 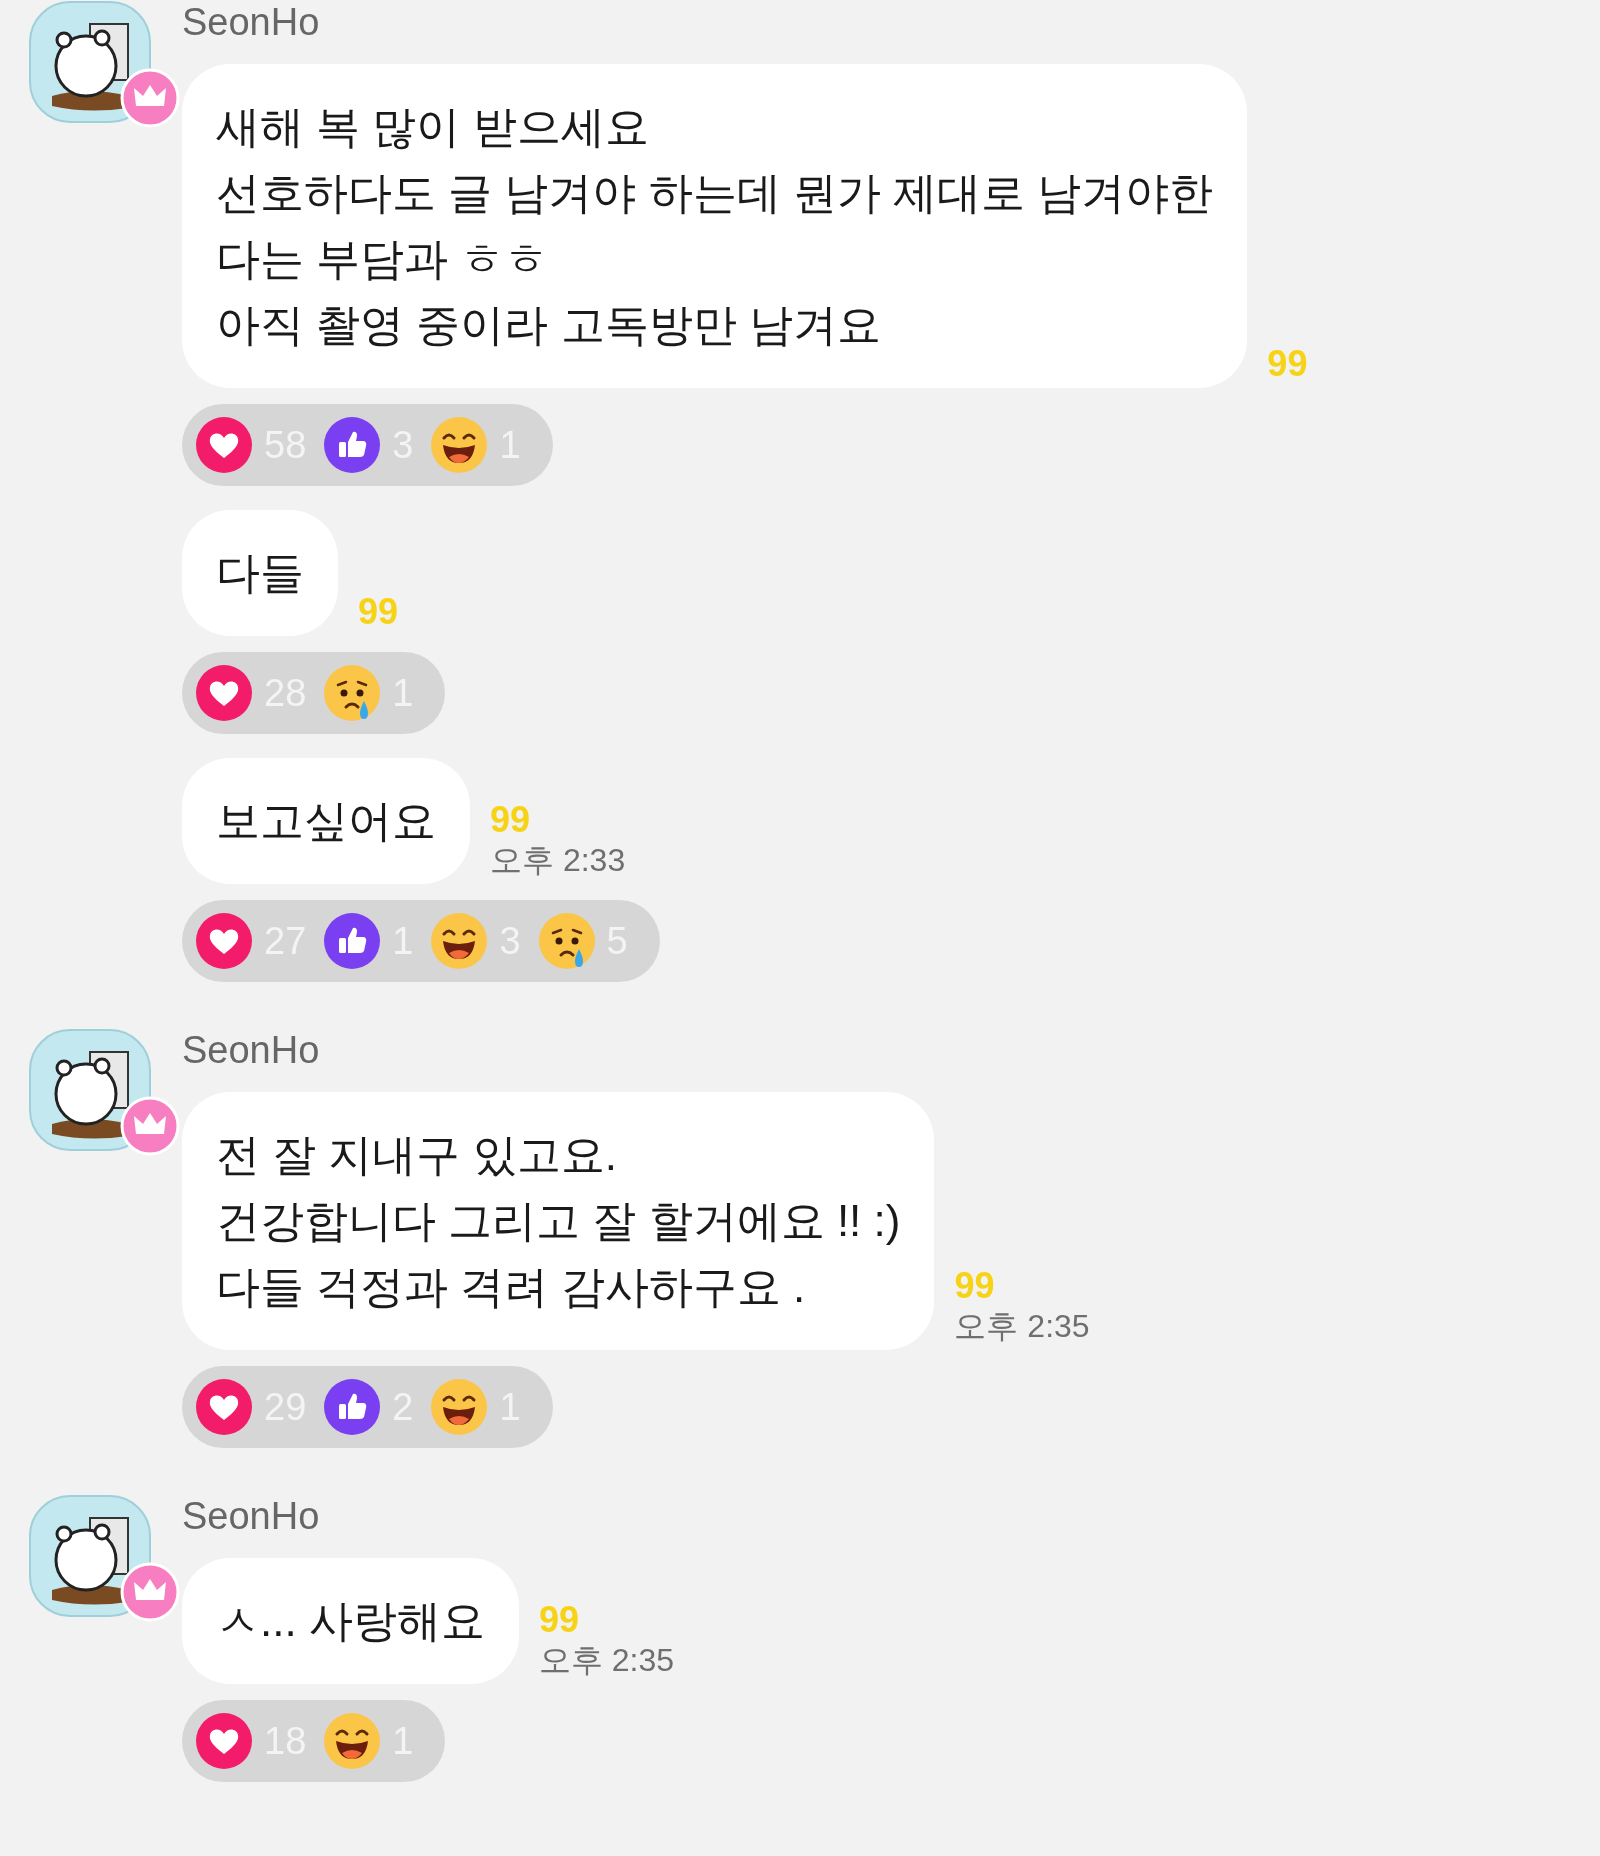 What do you see at coordinates (715, 226) in the screenshot?
I see `message-bubble: 새해 복 많이 받으세요 선호하다도 글 남겨야 하는데 뭔가 제대로 남겨야한 다는 부담과 ㅎㅎ 아직 촬영 중이라 고독방만 남겨요` at bounding box center [715, 226].